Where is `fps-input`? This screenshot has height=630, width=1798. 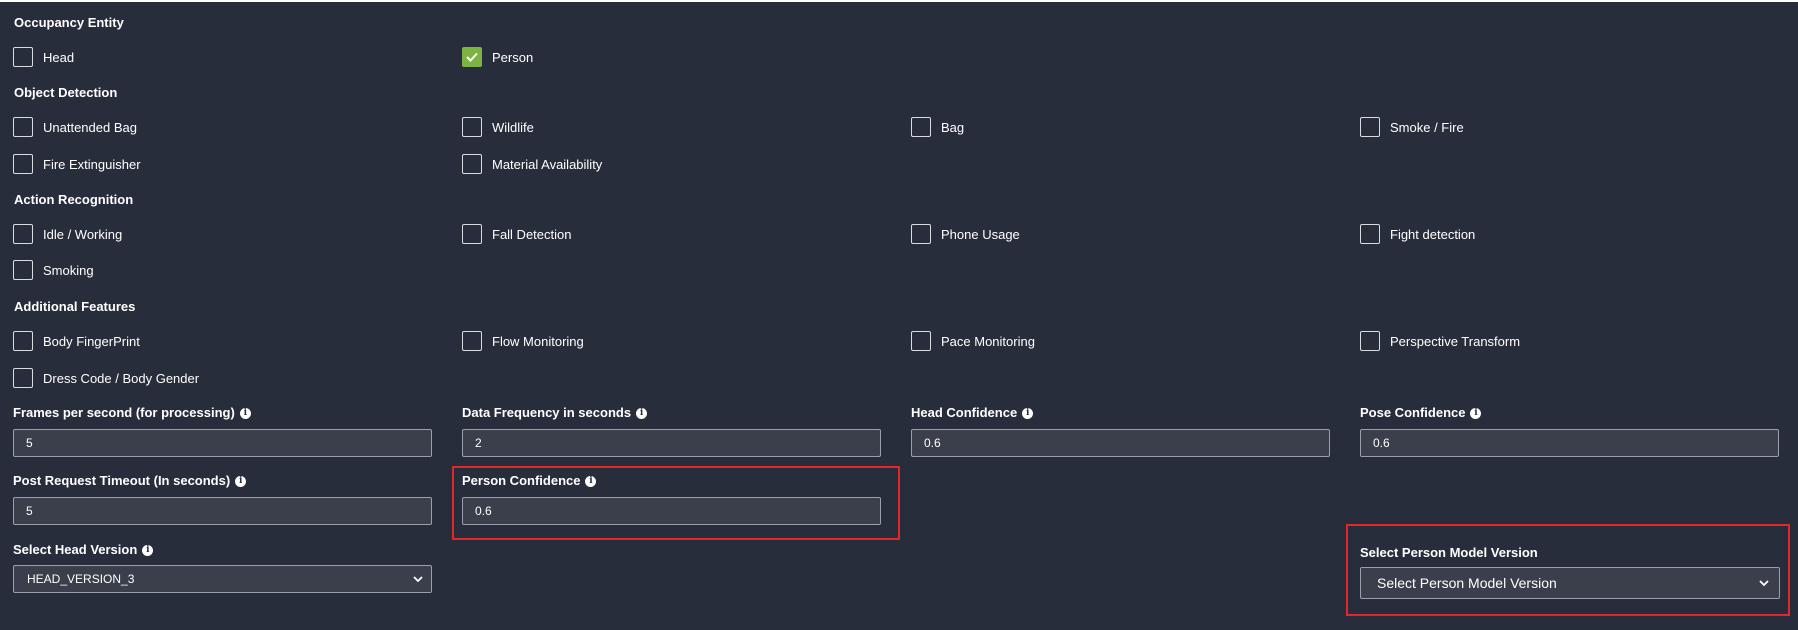
fps-input is located at coordinates (222, 443).